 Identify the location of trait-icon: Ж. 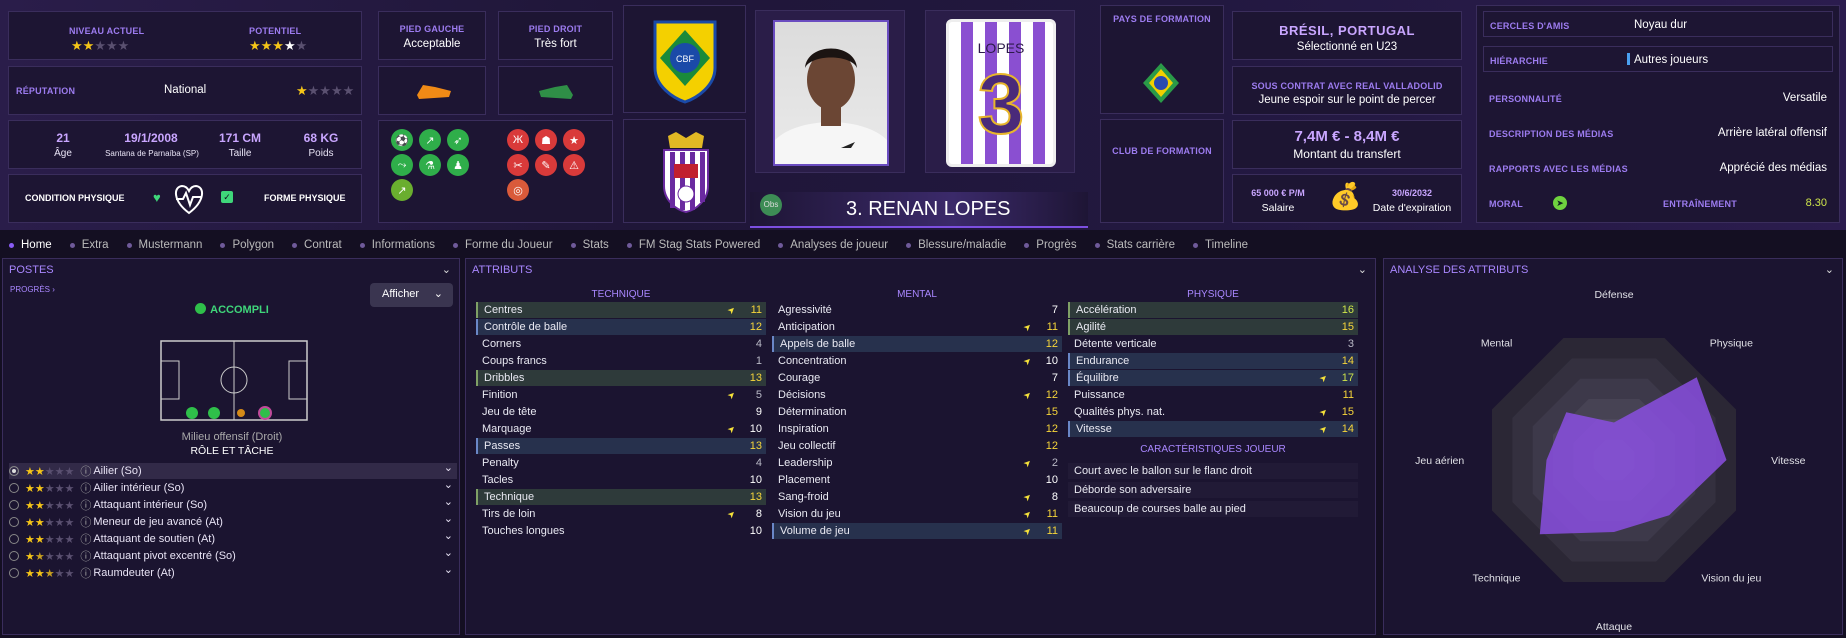
(518, 140).